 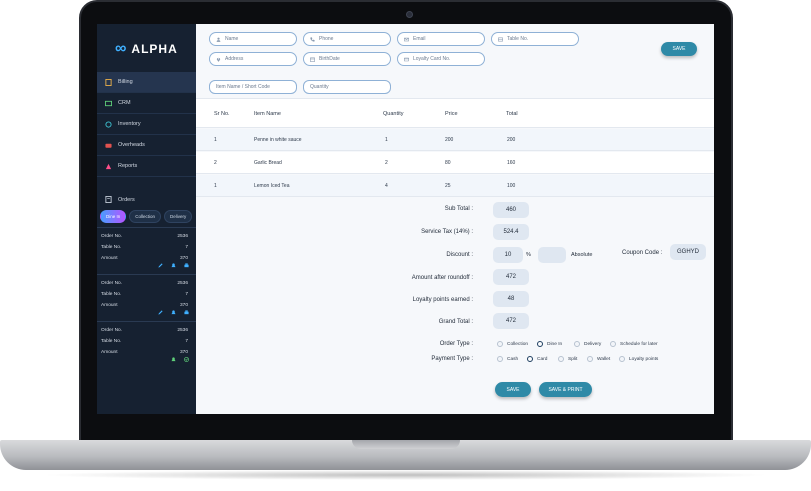 What do you see at coordinates (447, 232) in the screenshot?
I see `service-tax-label: Service Tax (14%) :` at bounding box center [447, 232].